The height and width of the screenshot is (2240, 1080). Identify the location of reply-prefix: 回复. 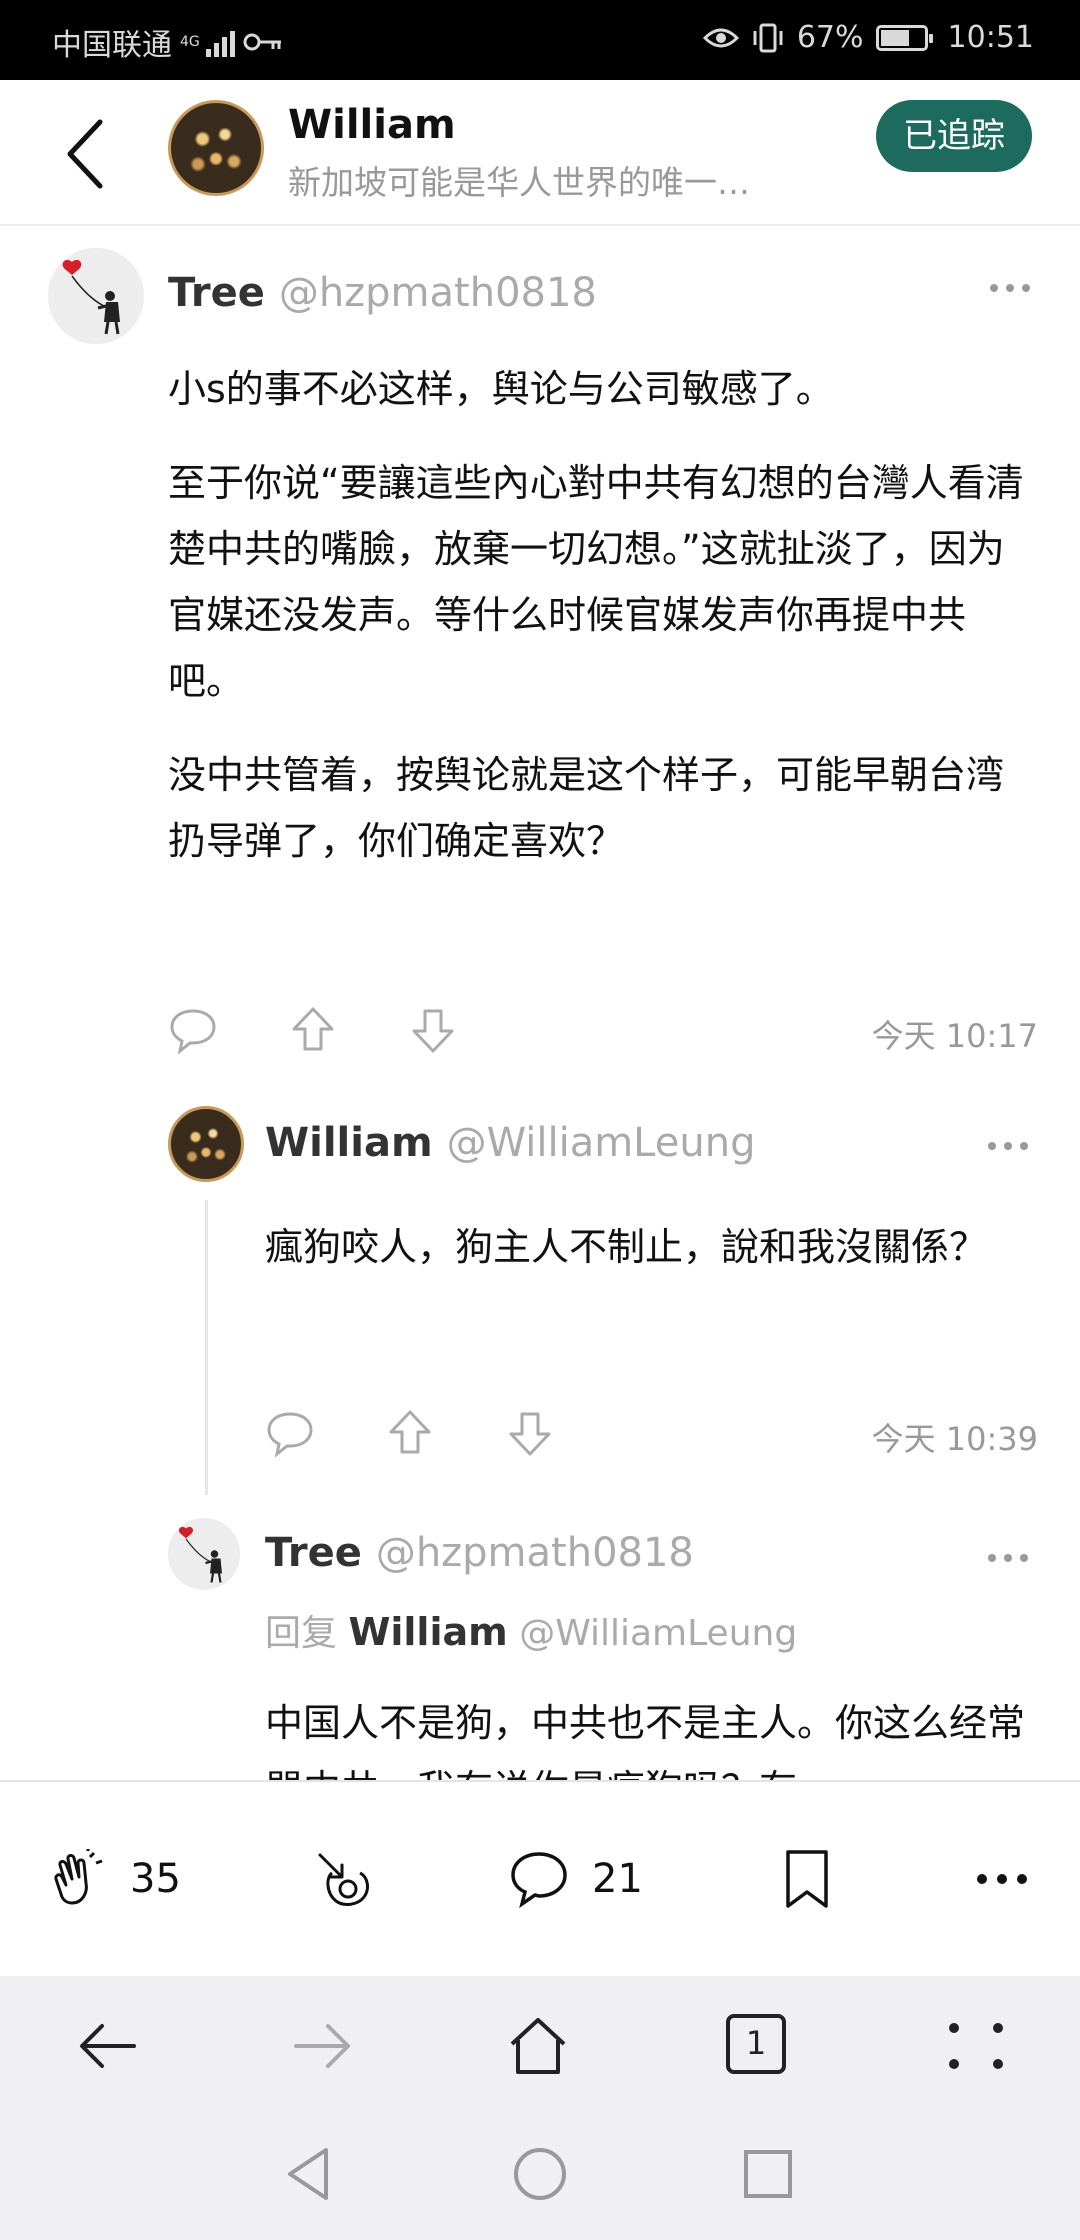
(301, 1633).